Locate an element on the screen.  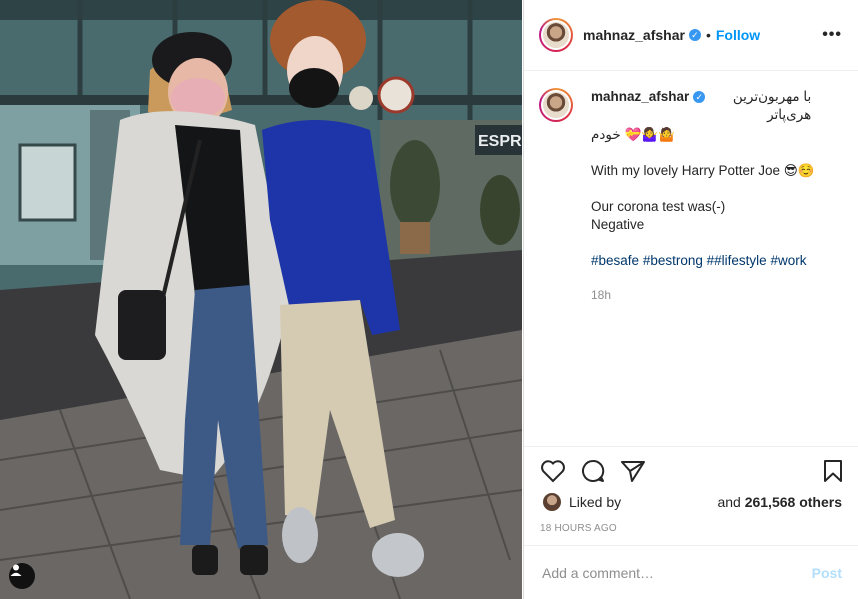
caption-hashtags: #besafe #bestrong ##lifestyle #work is located at coordinates (703, 261).